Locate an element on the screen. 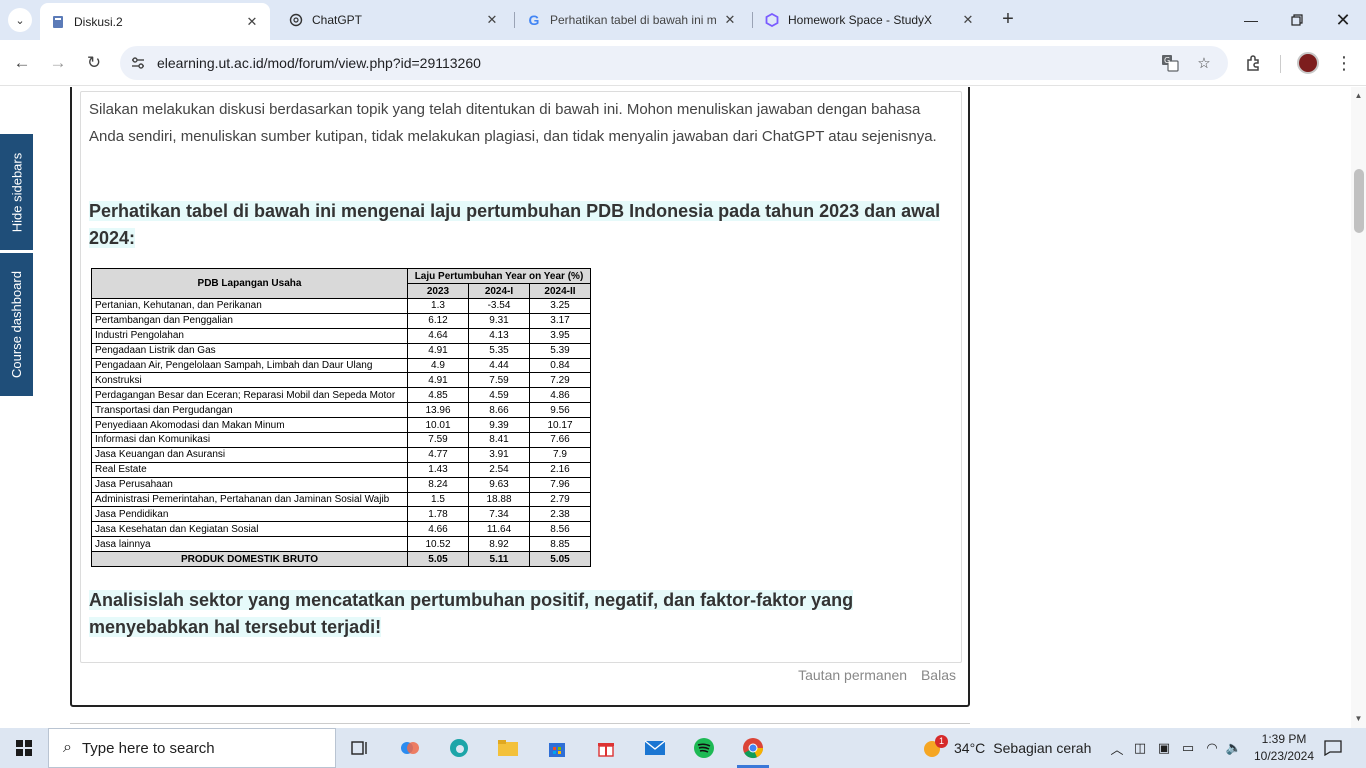 This screenshot has height=768, width=1366. hide-sidebars-button: Hide sidebars is located at coordinates (16, 192).